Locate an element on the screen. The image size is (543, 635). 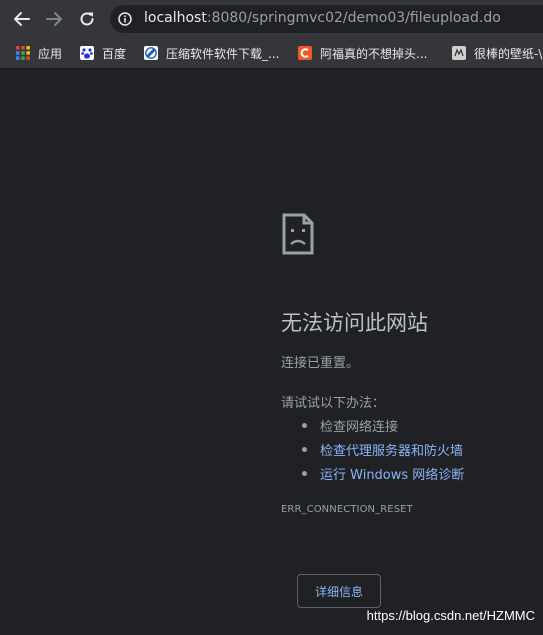
bookmark-label: 很棒的壁纸-\ is located at coordinates (508, 53).